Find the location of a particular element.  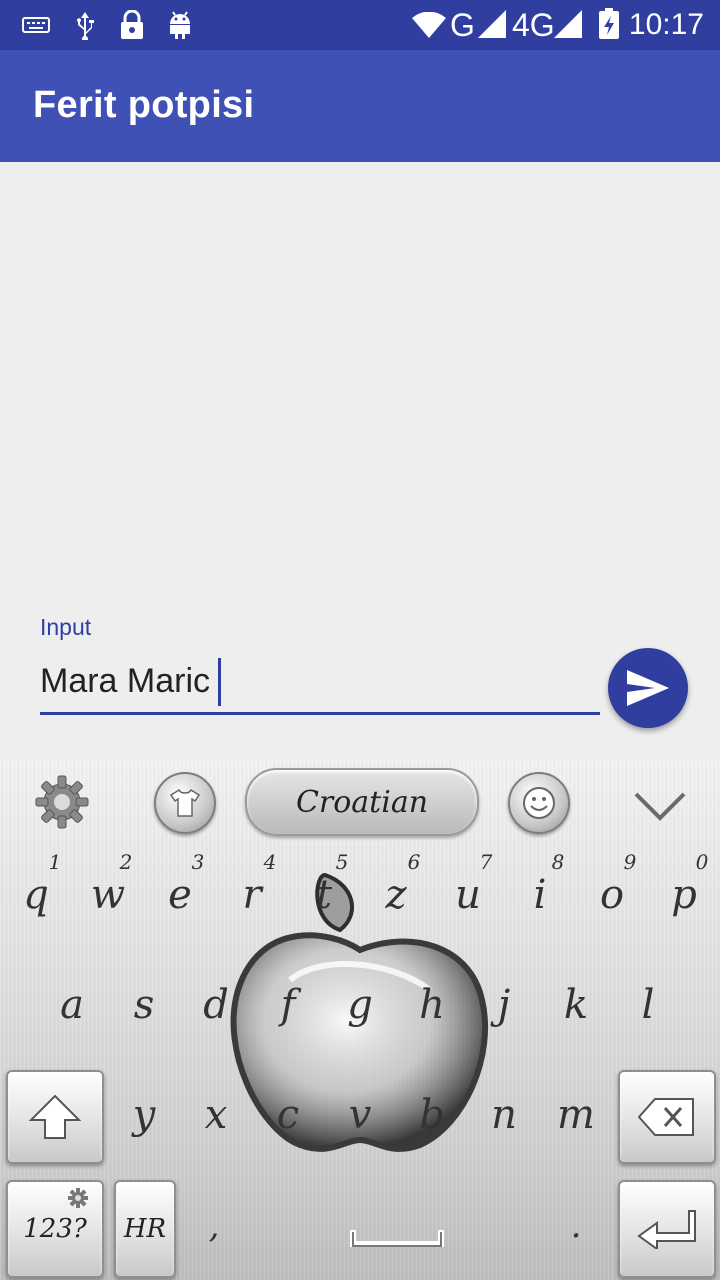

backspace-key is located at coordinates (667, 1117).